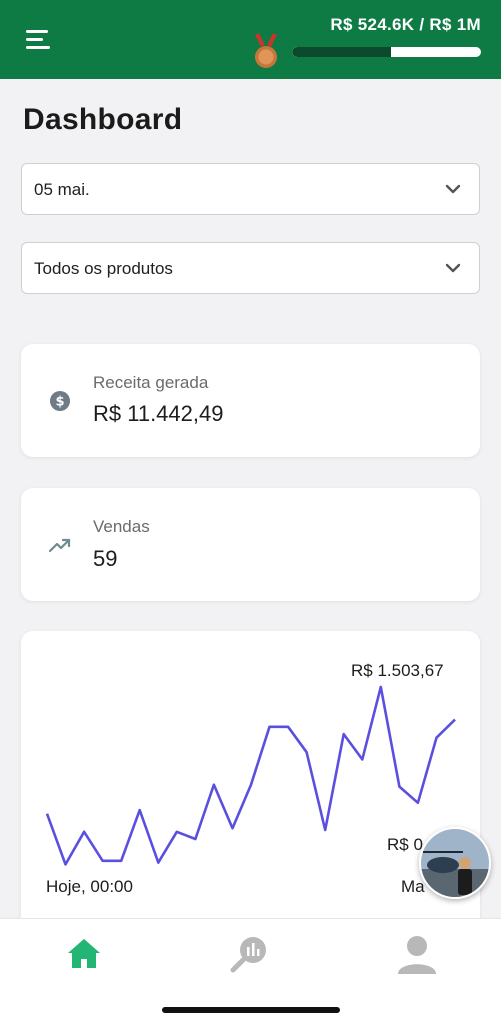  I want to click on floating-avatar, so click(455, 863).